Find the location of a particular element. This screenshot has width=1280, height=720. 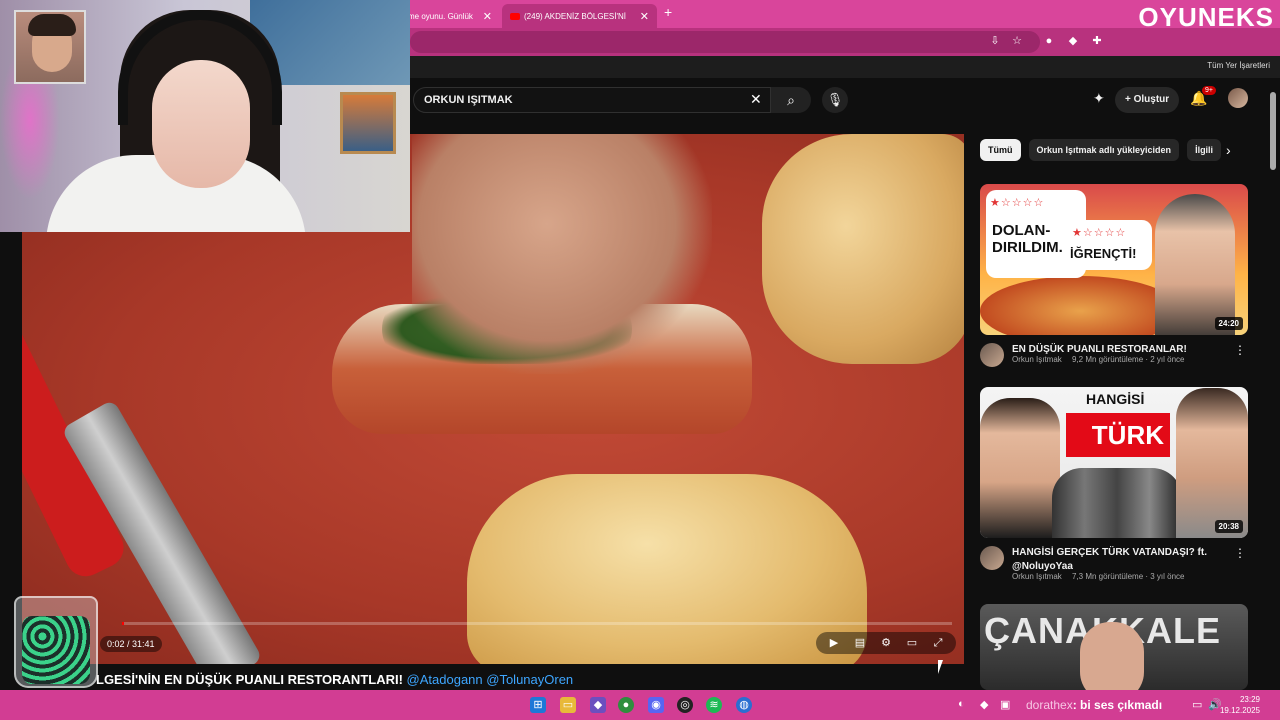

notification-badge: 9+ is located at coordinates (1209, 90).